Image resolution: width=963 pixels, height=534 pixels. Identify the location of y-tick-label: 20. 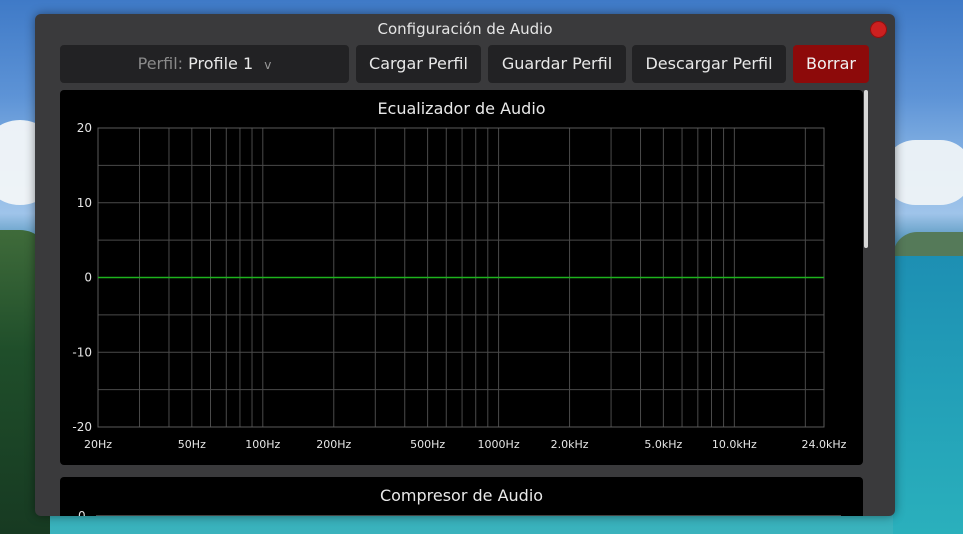
(84, 128).